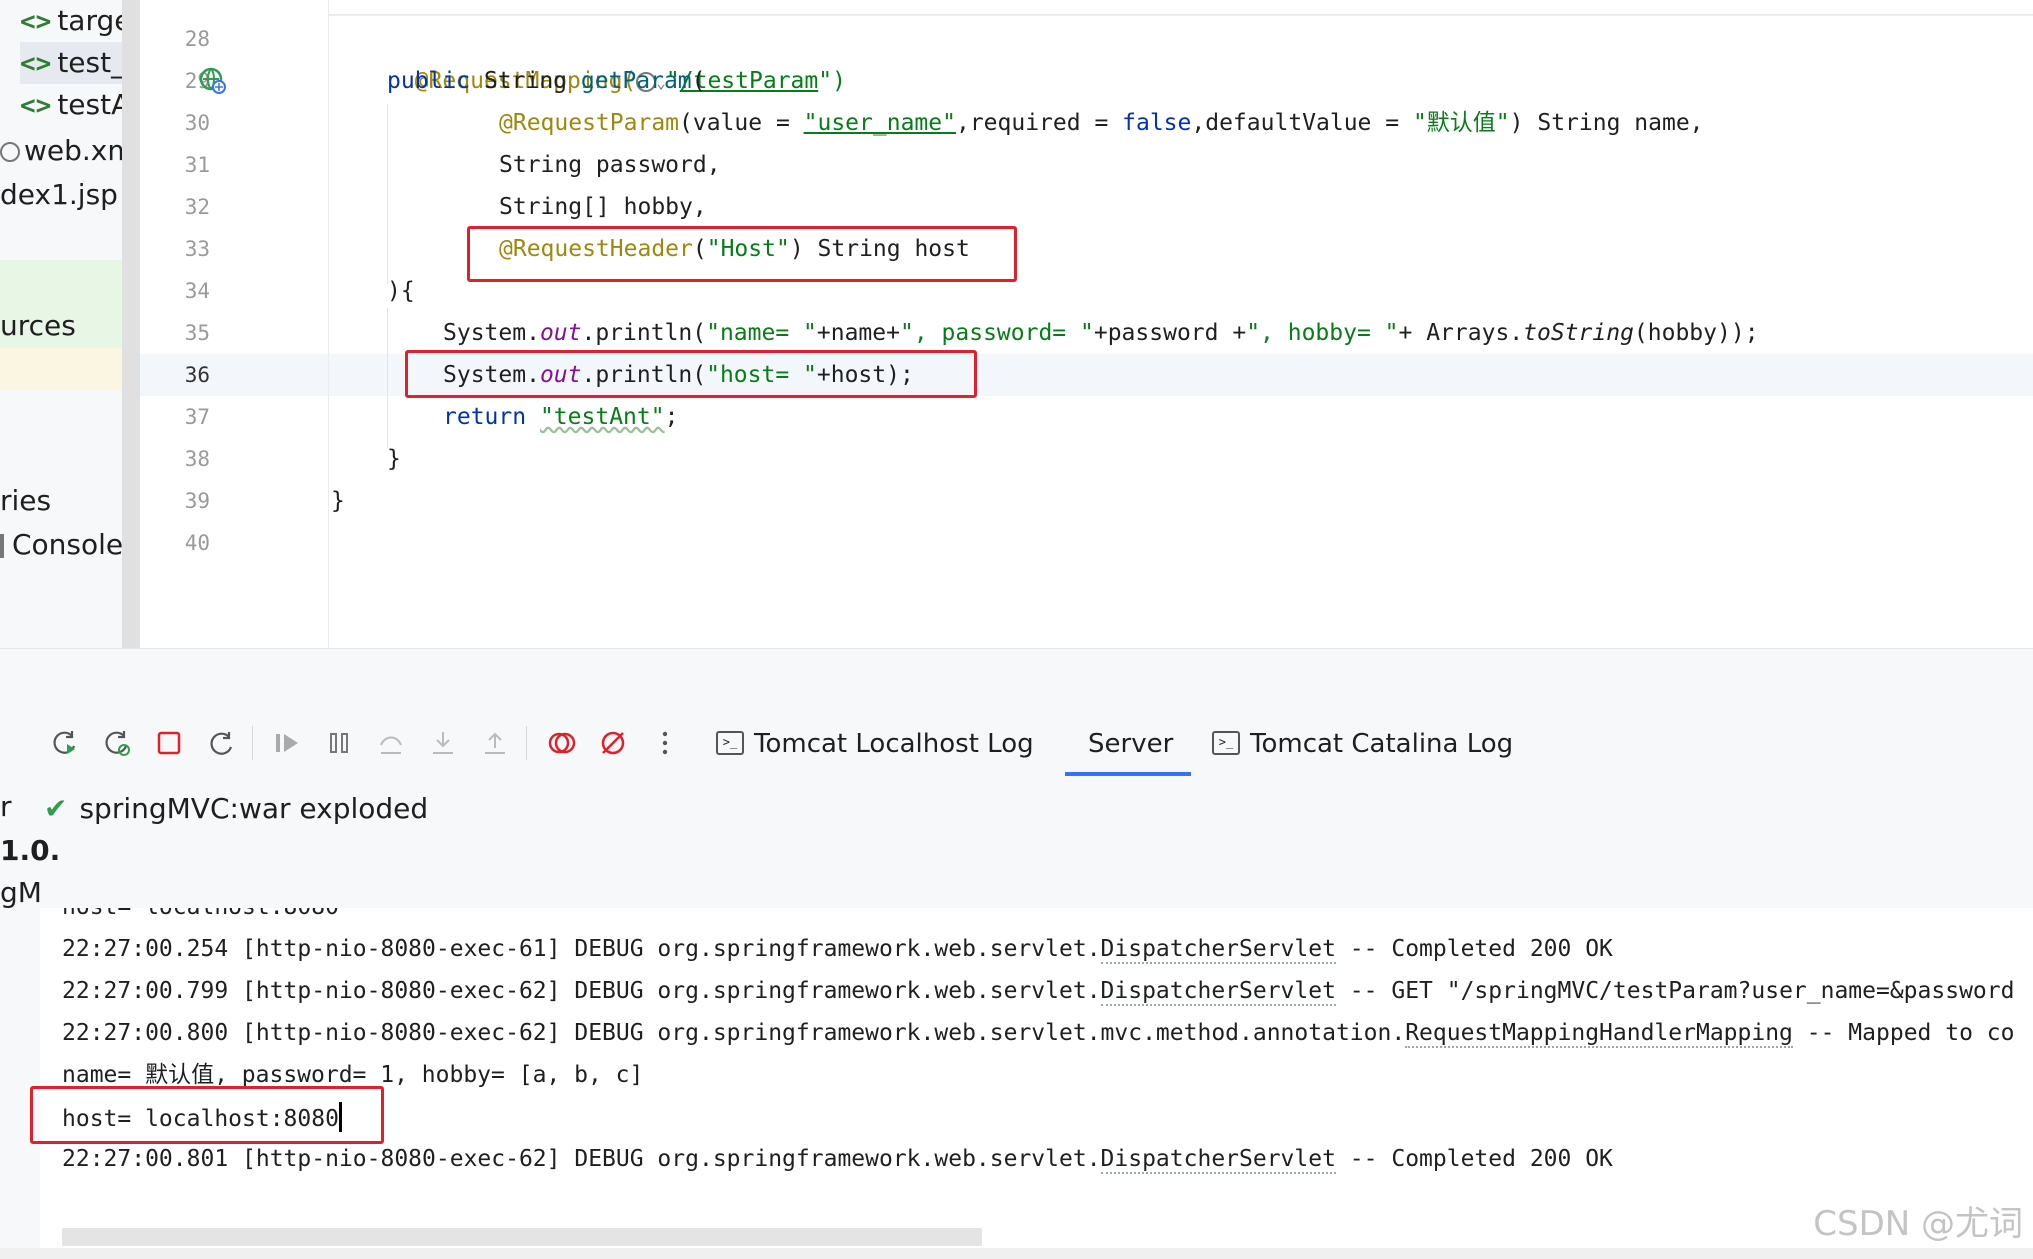  I want to click on console-left-strip, so click(20, 1083).